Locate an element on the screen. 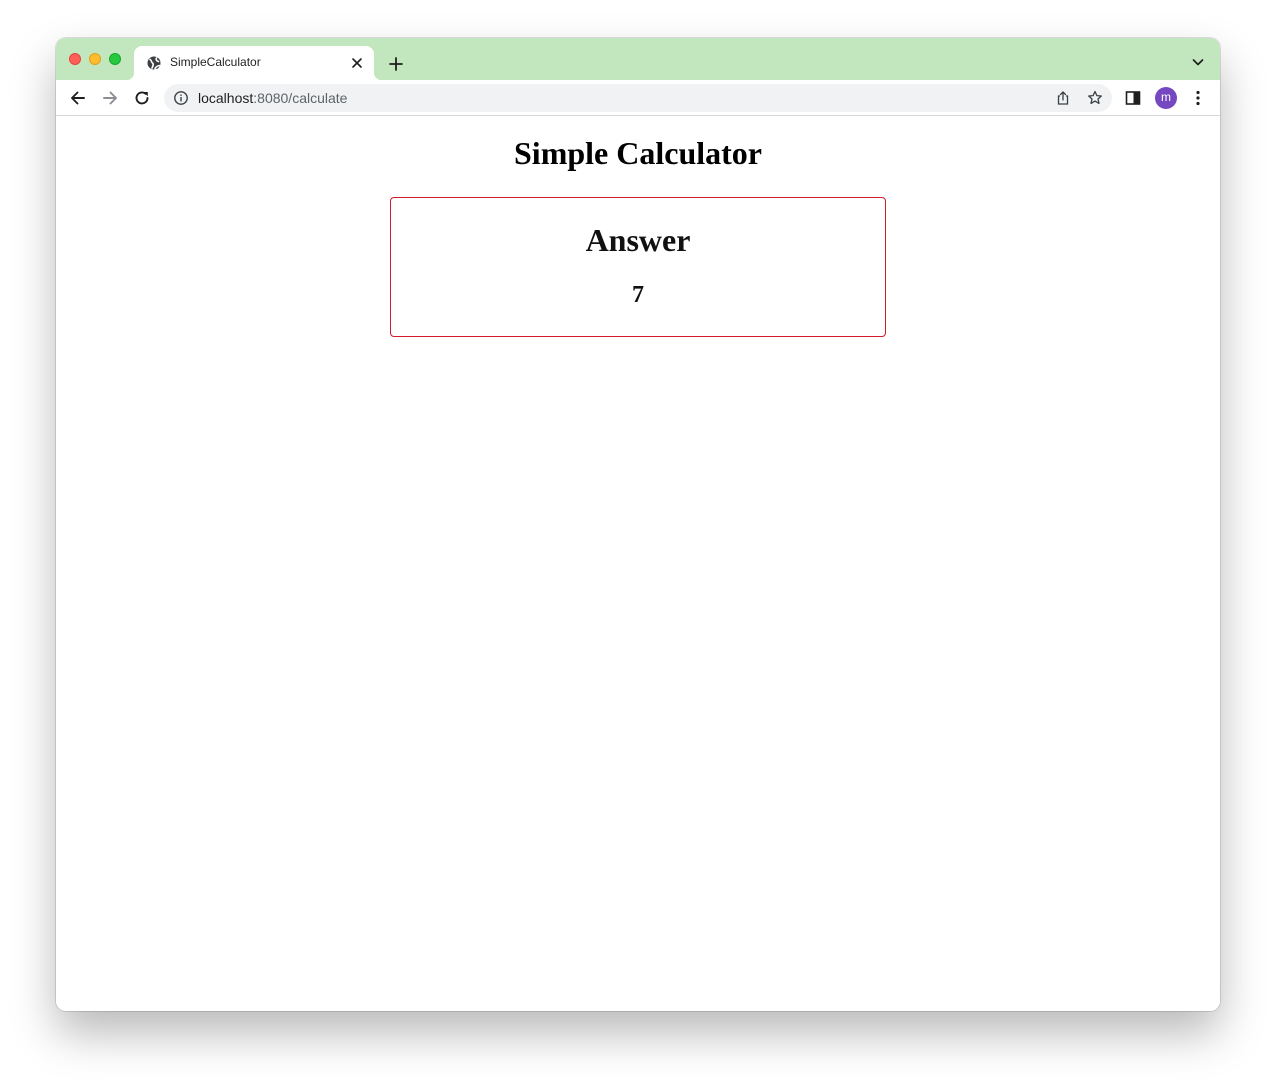  answer-heading: Answer is located at coordinates (638, 240).